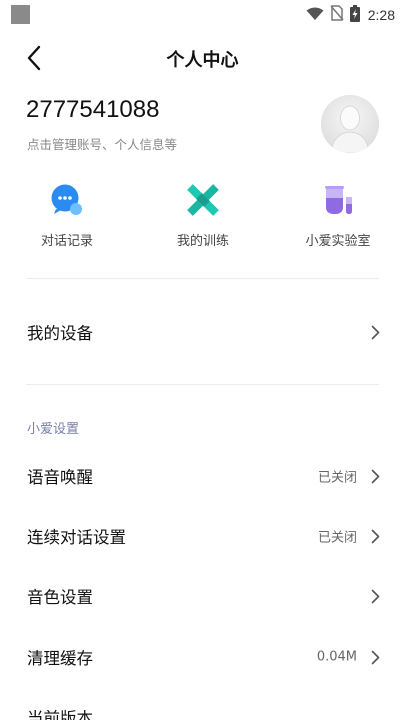 Image resolution: width=405 pixels, height=720 pixels. I want to click on no-sim-icon, so click(337, 15).